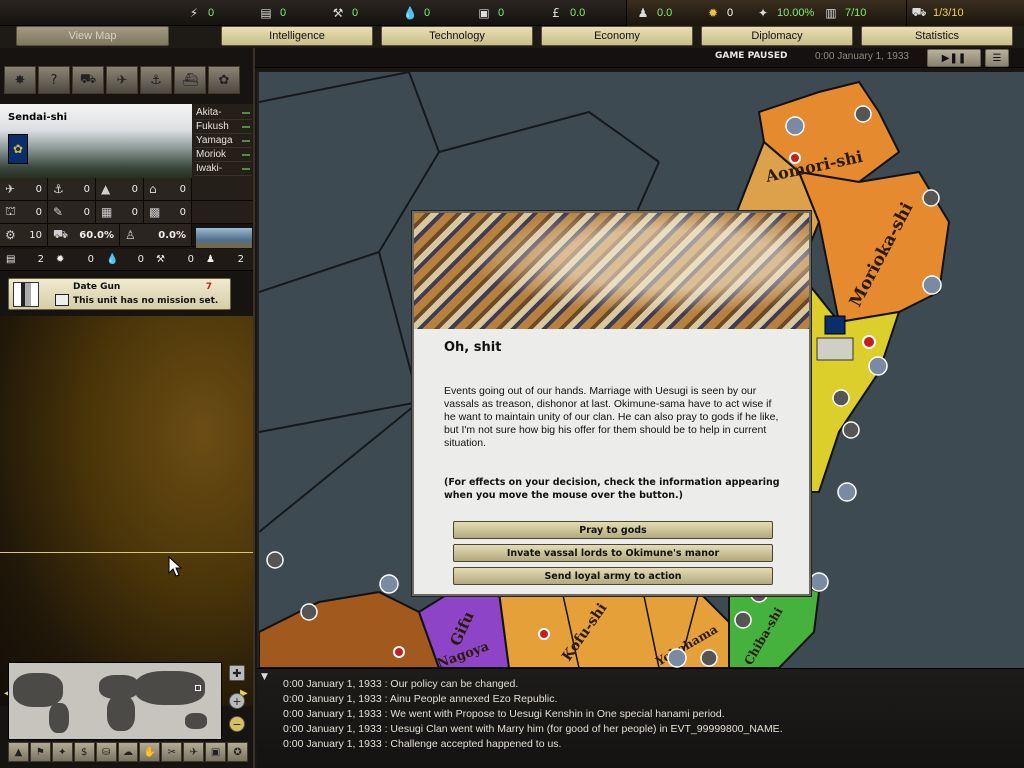 Image resolution: width=1024 pixels, height=768 pixels. I want to click on flag-unit-button: ✿, so click(224, 80).